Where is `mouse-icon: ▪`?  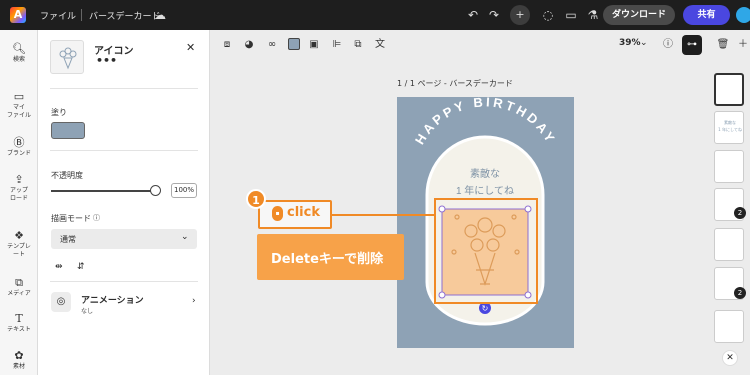 mouse-icon: ▪ is located at coordinates (277, 213).